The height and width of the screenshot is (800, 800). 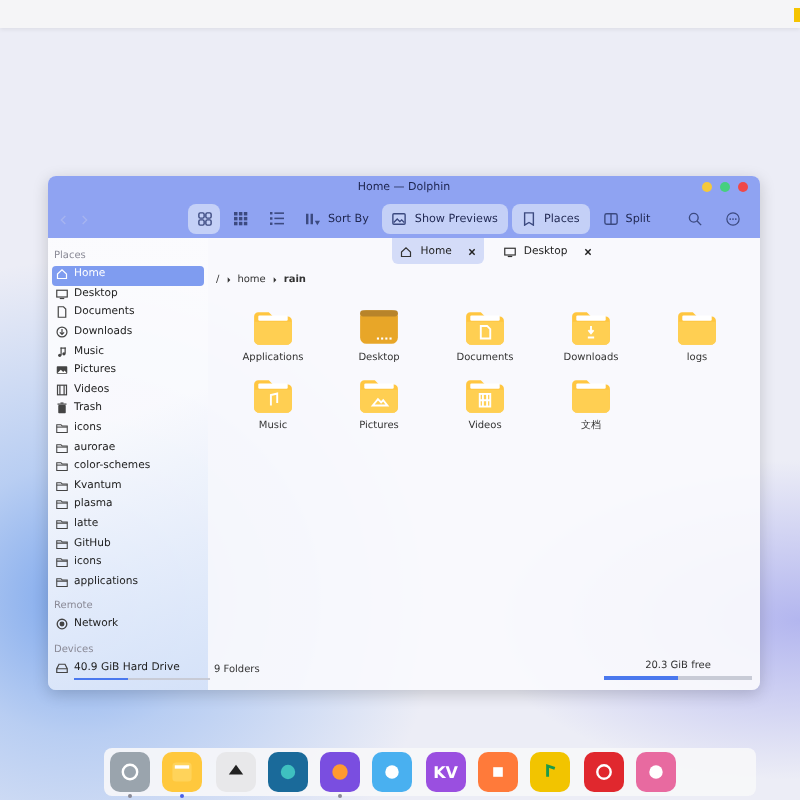 What do you see at coordinates (610, 219) in the screenshot?
I see `split-view-icon` at bounding box center [610, 219].